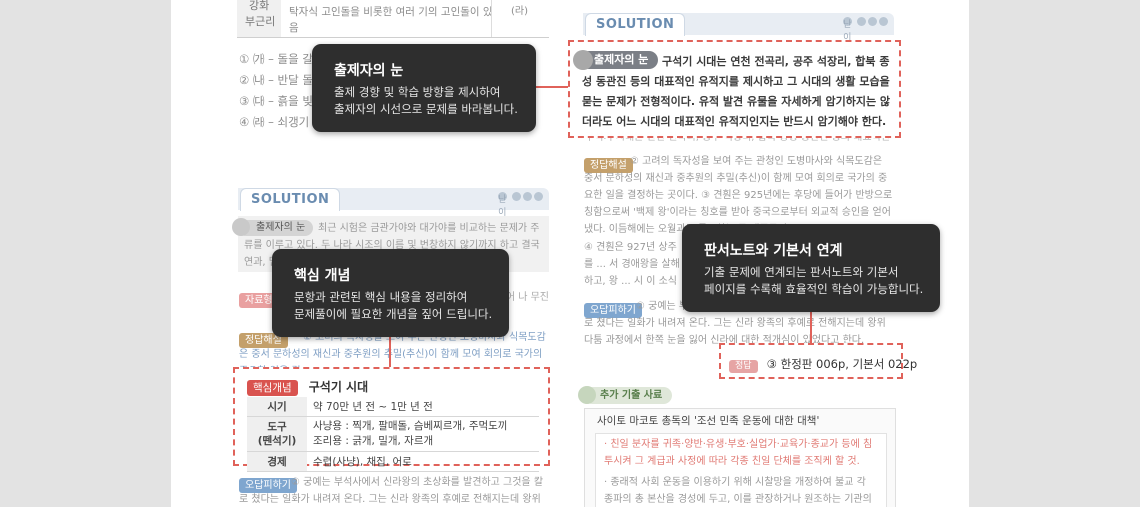  What do you see at coordinates (260, 21) in the screenshot?
I see `table-label-2: 부근리` at bounding box center [260, 21].